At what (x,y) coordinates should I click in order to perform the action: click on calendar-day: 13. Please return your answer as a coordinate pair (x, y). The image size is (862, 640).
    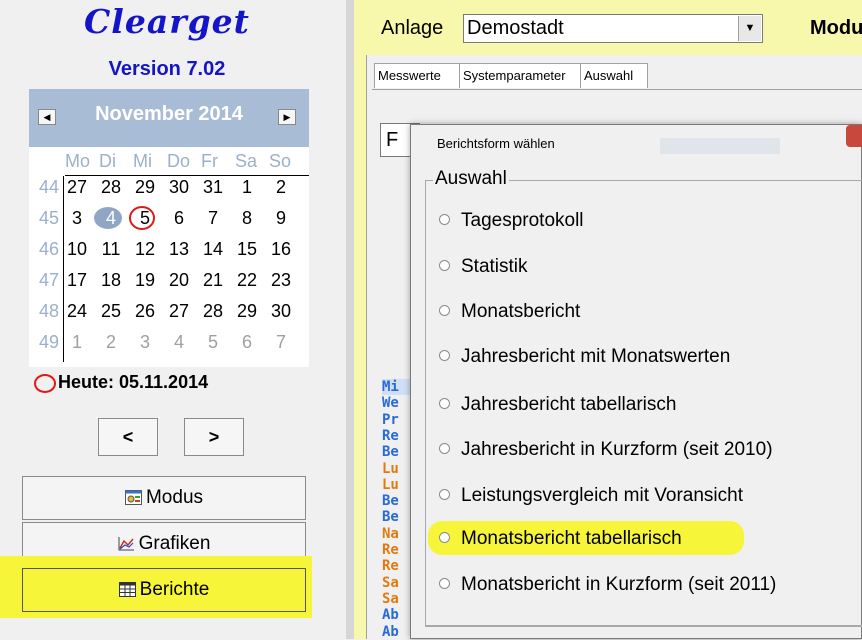
    Looking at the image, I should click on (179, 249).